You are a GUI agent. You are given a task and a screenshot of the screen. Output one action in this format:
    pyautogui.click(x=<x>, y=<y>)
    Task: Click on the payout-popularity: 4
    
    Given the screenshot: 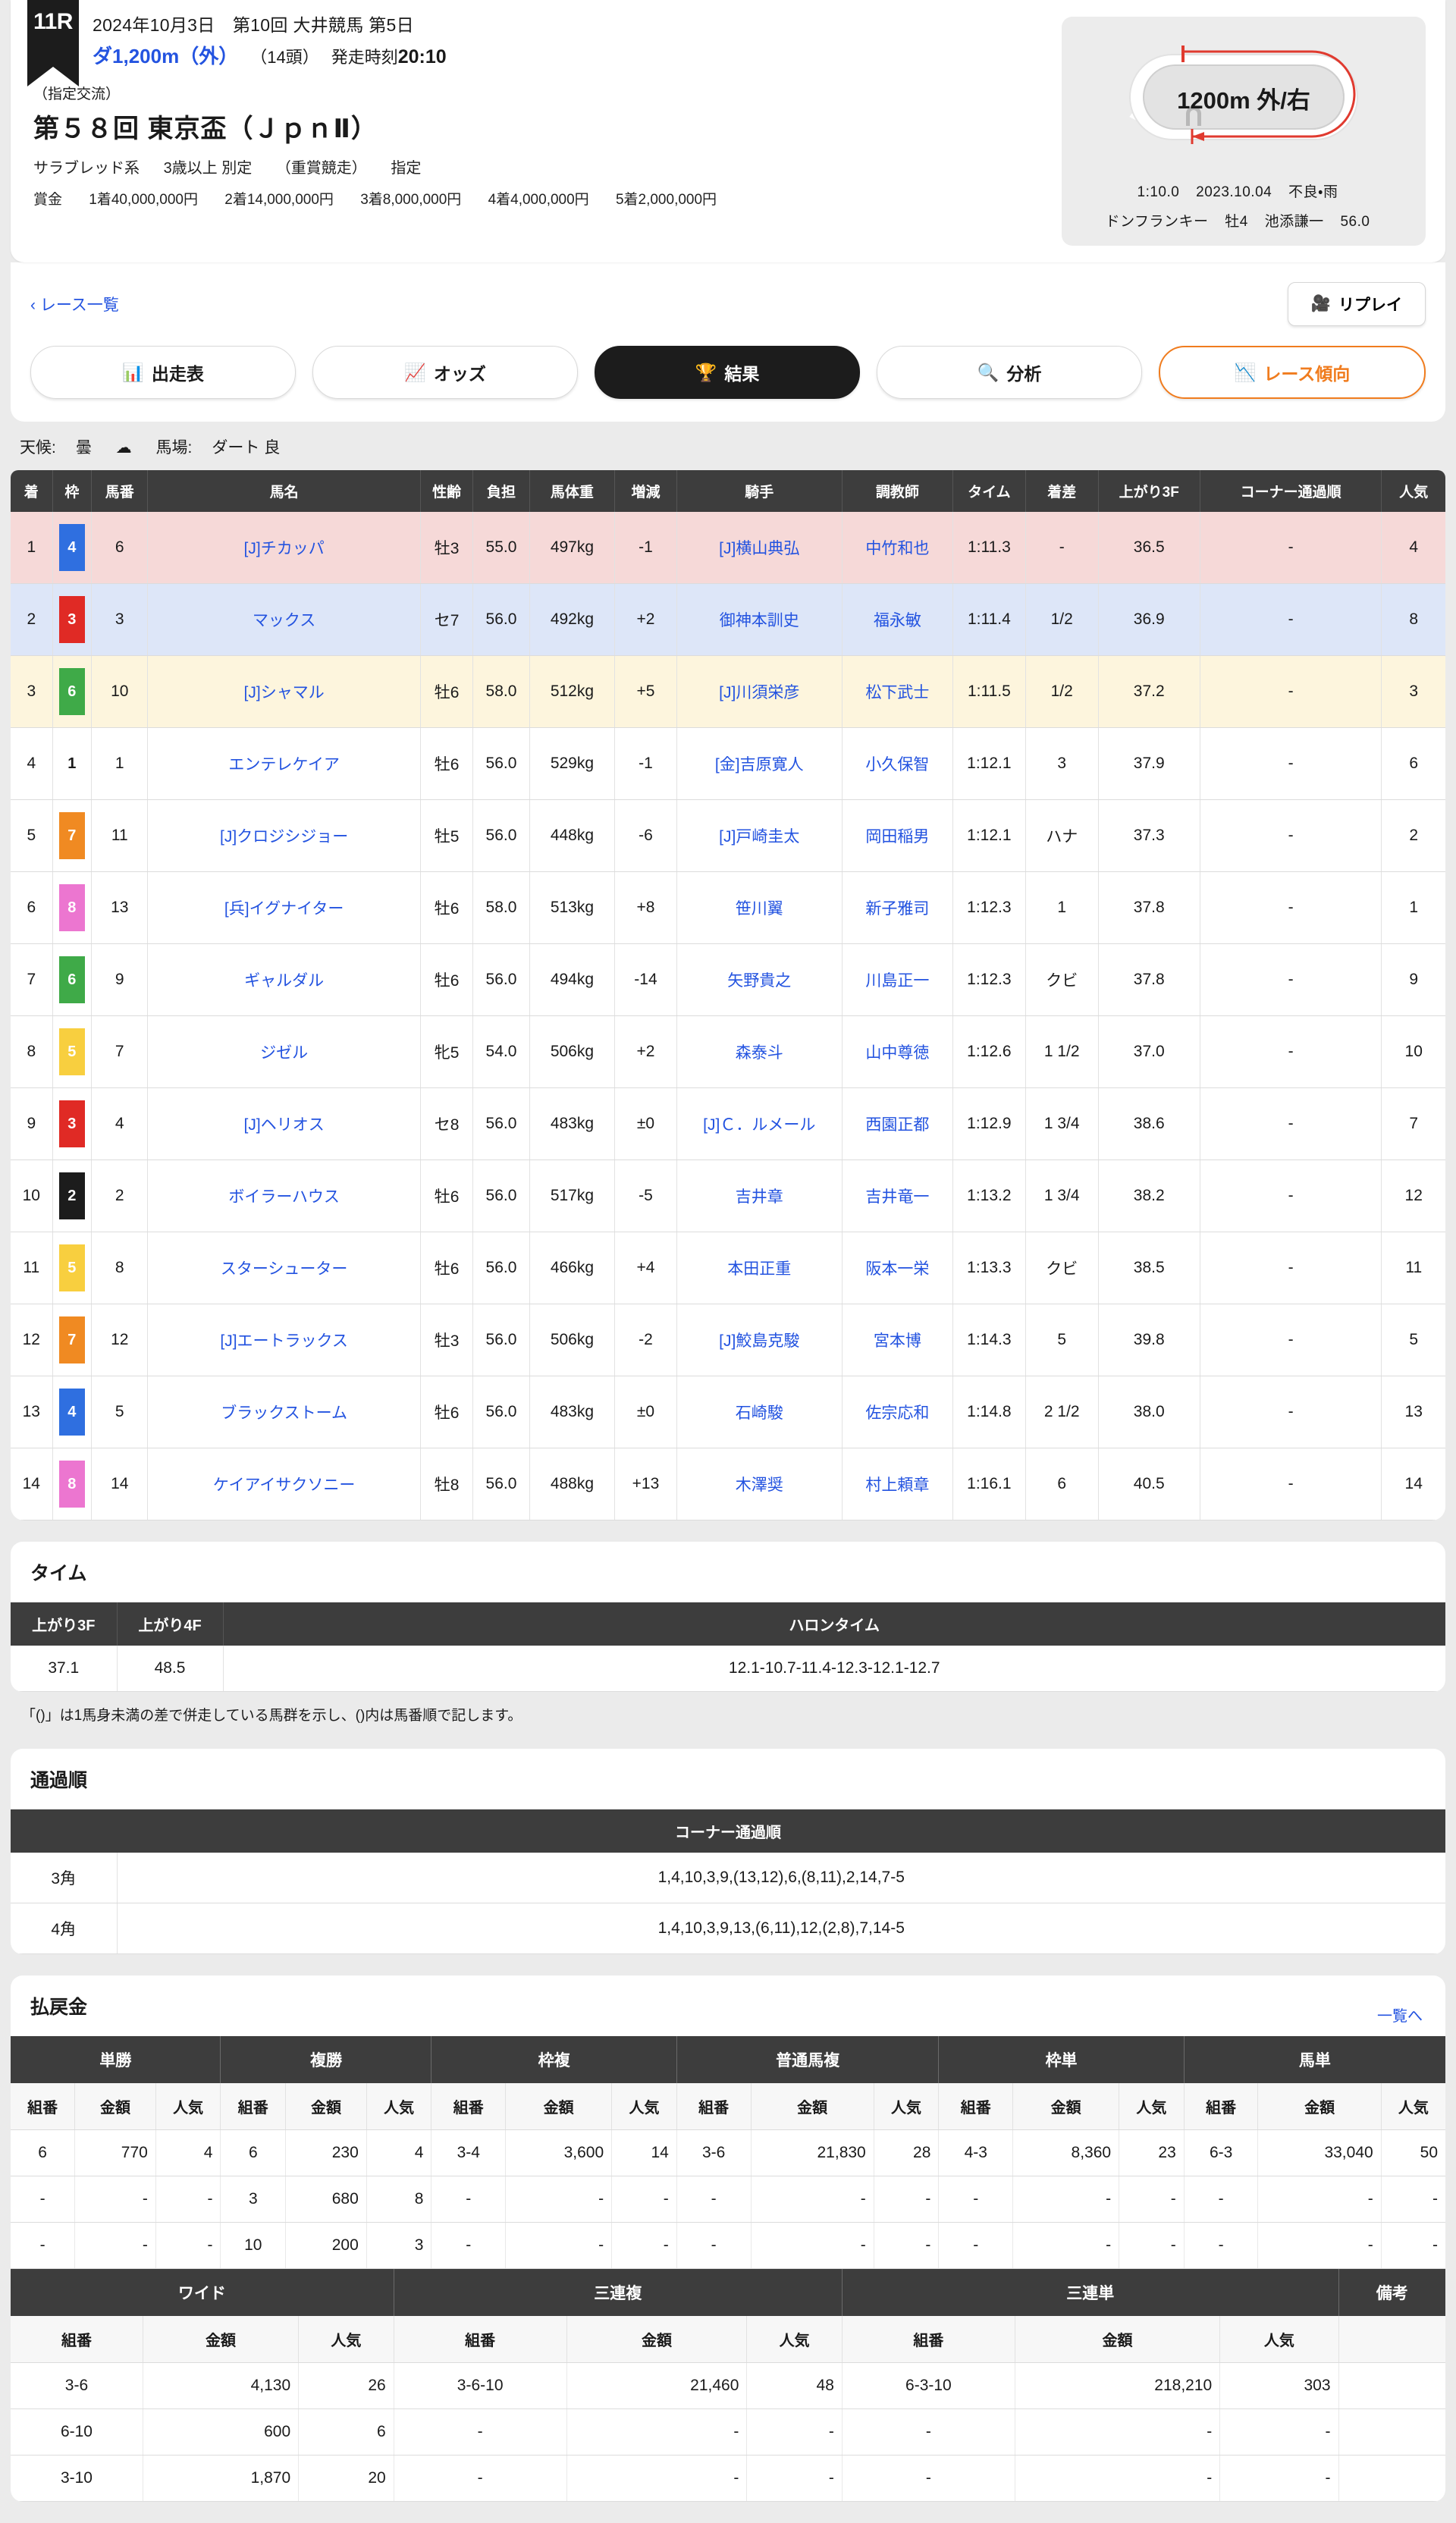 What is the action you would take?
    pyautogui.click(x=399, y=2152)
    